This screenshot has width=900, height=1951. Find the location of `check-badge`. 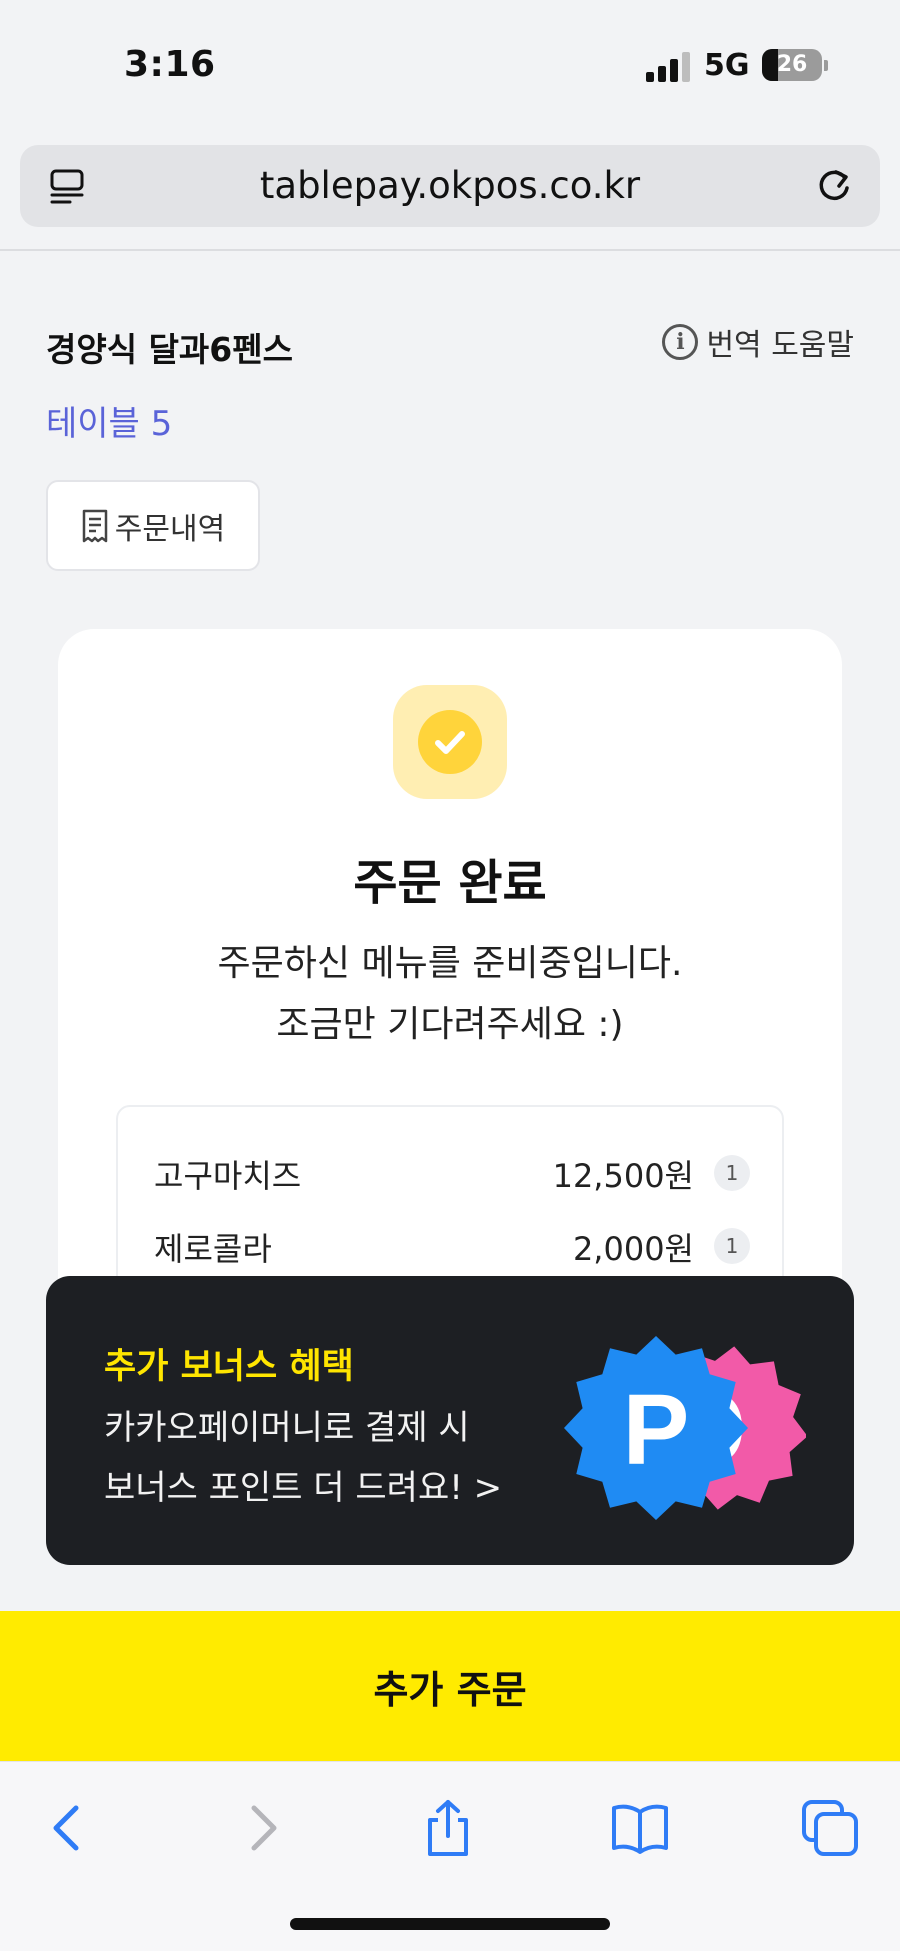

check-badge is located at coordinates (450, 742).